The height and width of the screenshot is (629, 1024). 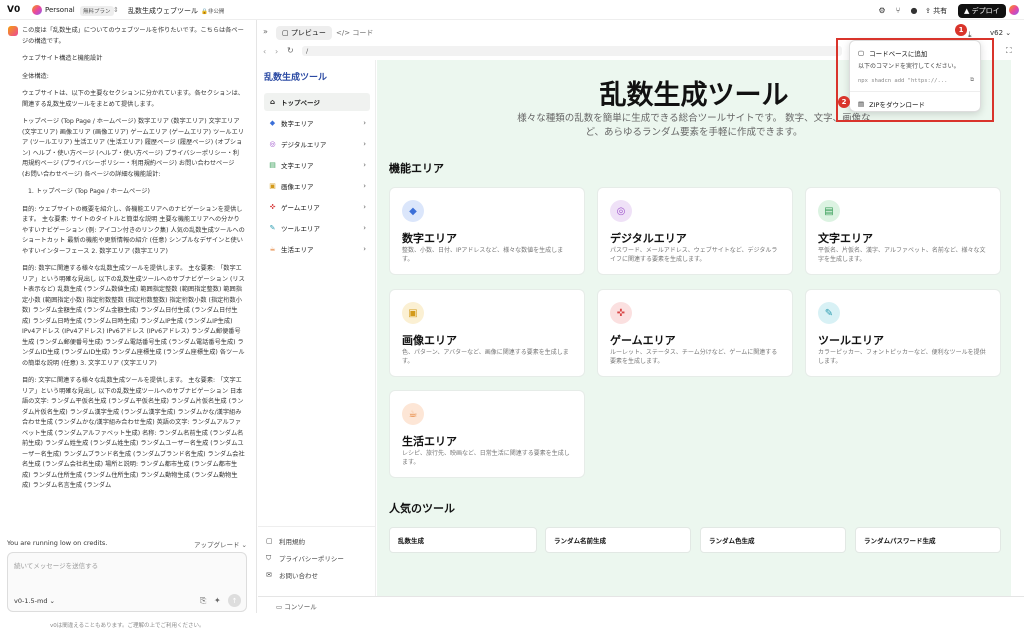 What do you see at coordinates (269, 541) in the screenshot?
I see `document-icon: ▢` at bounding box center [269, 541].